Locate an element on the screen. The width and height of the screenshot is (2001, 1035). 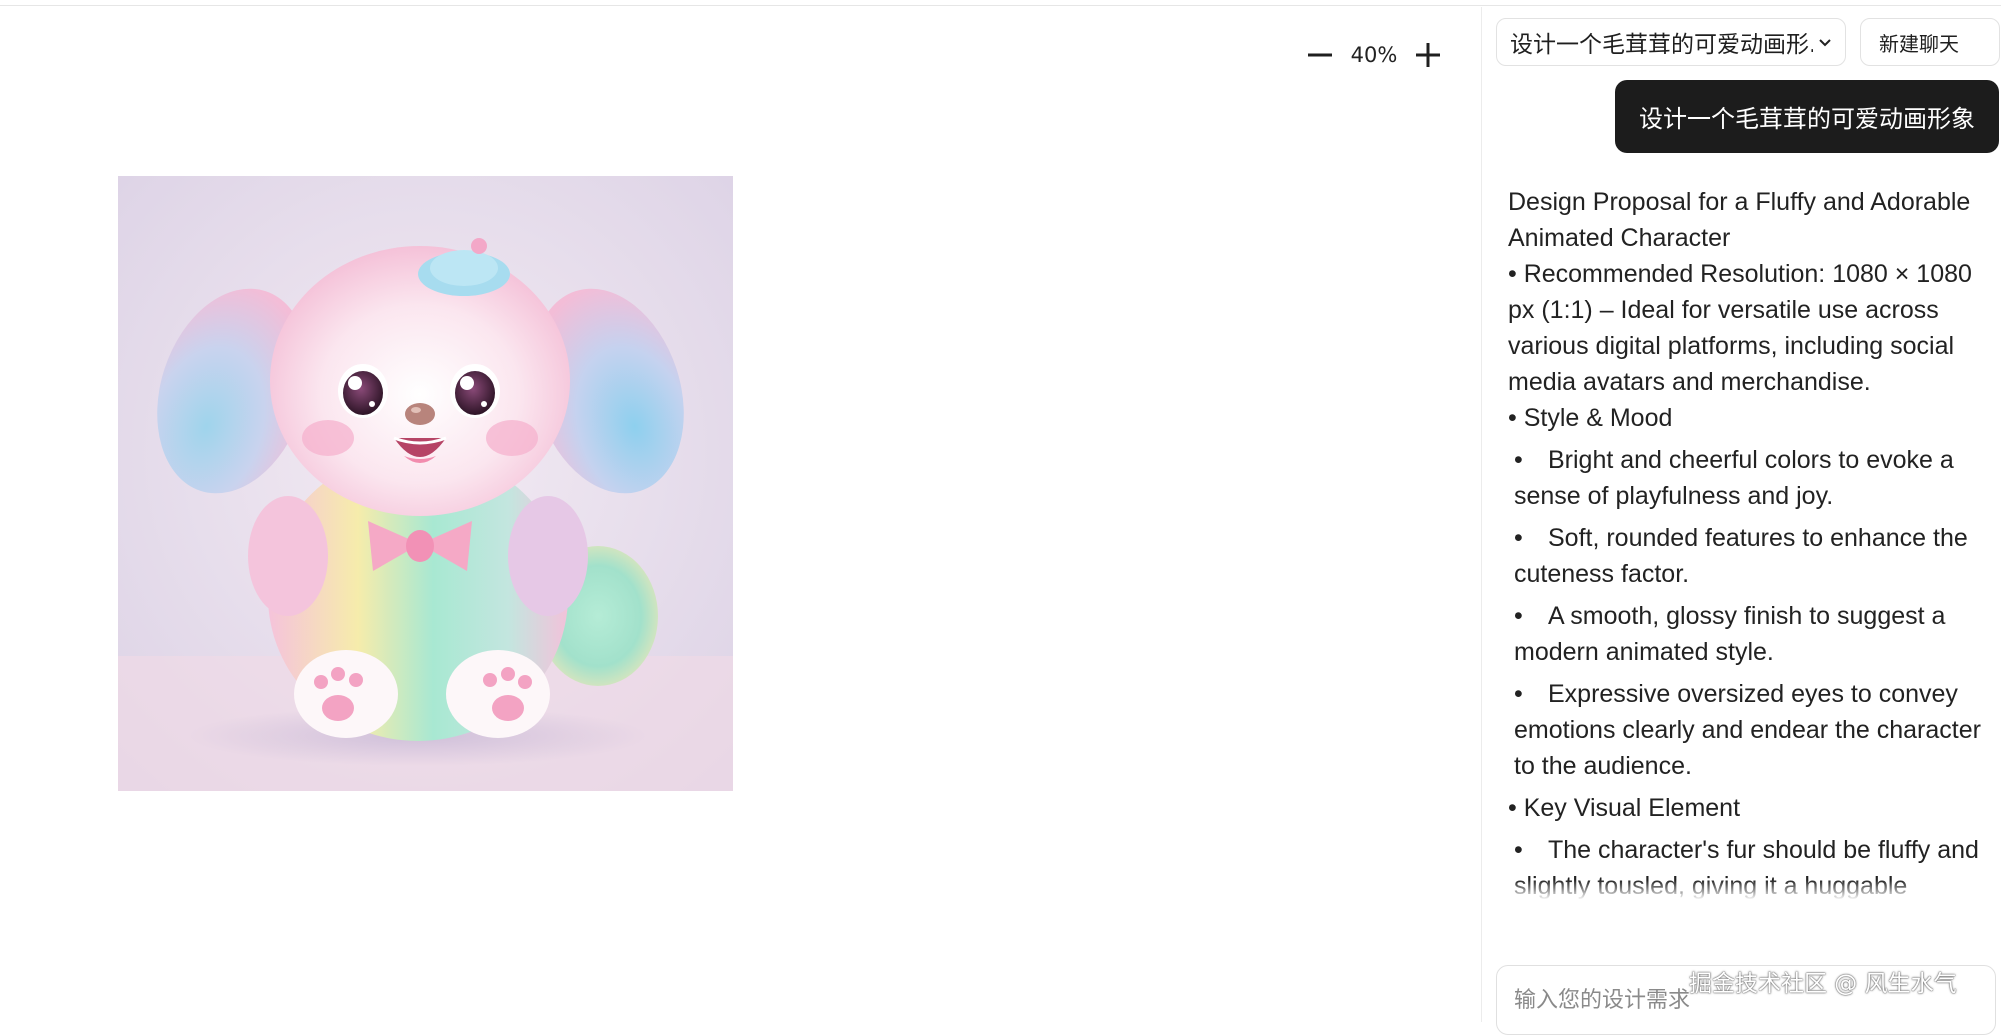
user-message-bubble: 设计一个毛茸茸的可爱动画形象 is located at coordinates (1807, 116).